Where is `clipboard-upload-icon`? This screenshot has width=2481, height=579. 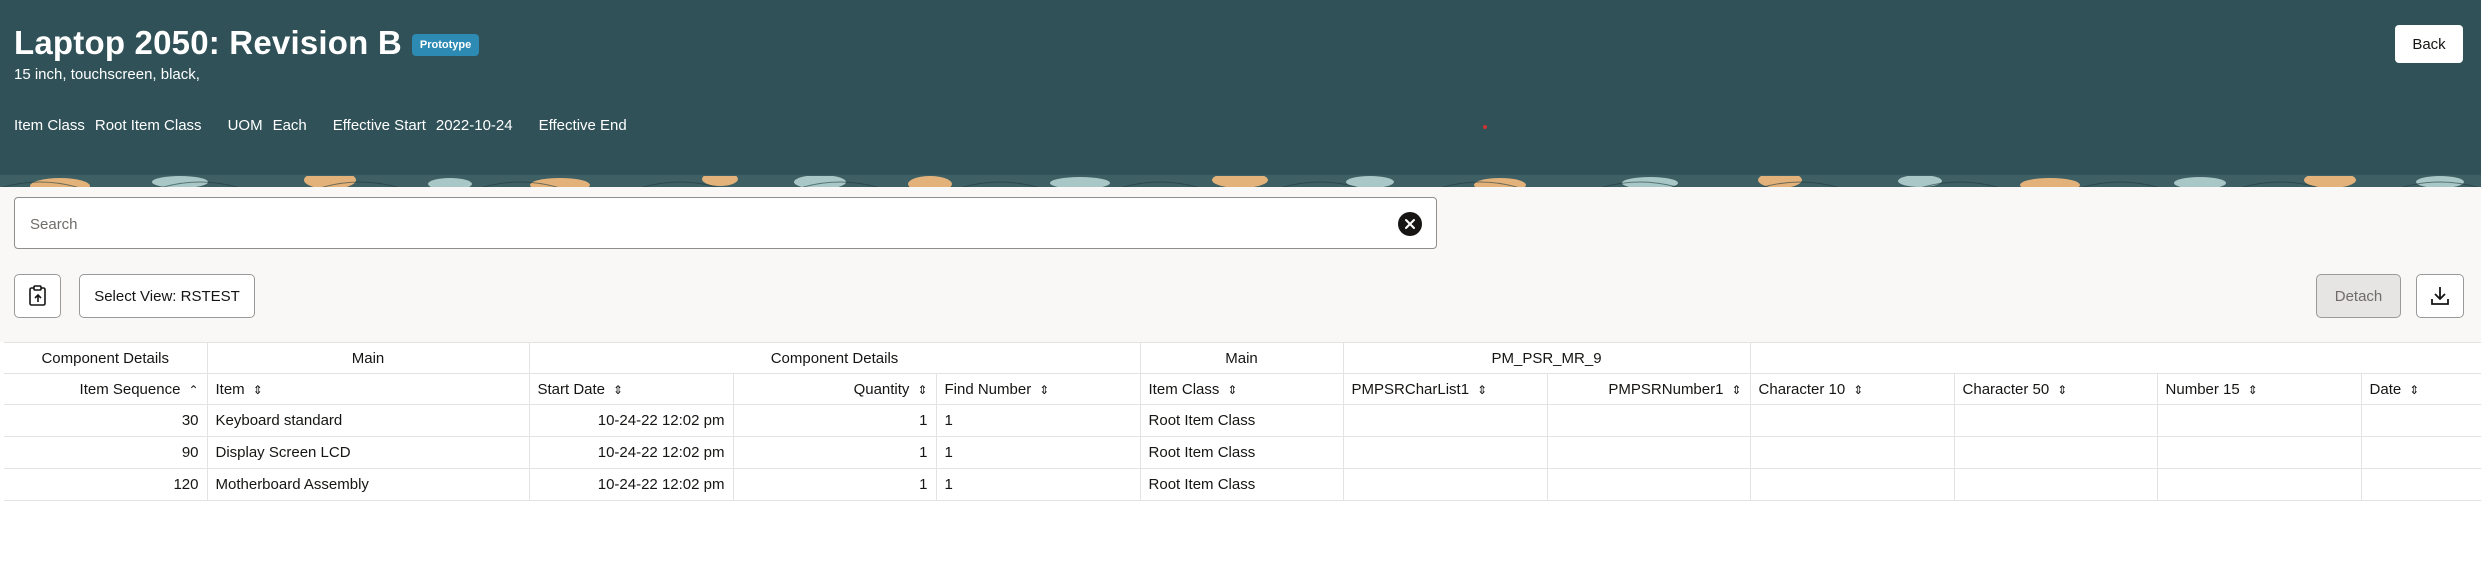
clipboard-upload-icon is located at coordinates (37, 295).